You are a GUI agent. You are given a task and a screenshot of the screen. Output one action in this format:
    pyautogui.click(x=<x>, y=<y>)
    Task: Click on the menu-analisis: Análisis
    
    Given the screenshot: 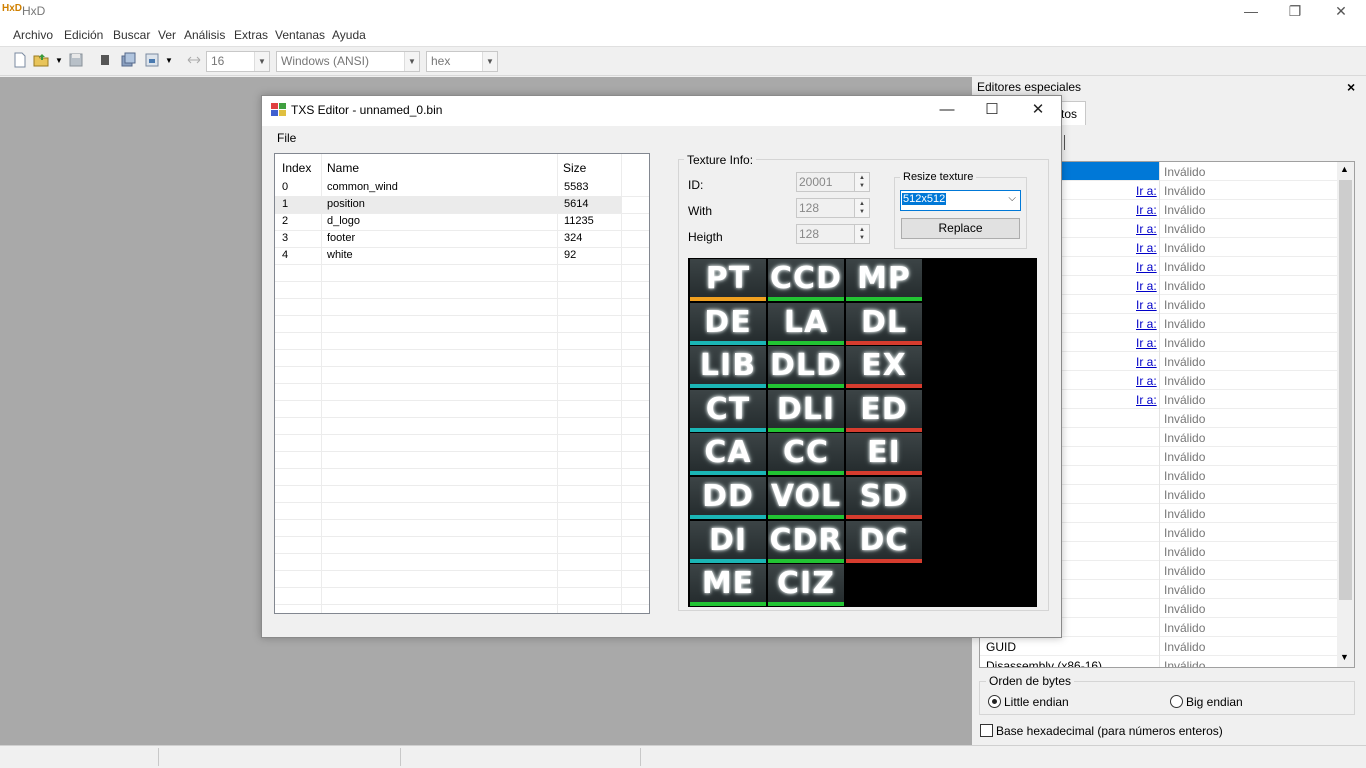 What is the action you would take?
    pyautogui.click(x=204, y=35)
    